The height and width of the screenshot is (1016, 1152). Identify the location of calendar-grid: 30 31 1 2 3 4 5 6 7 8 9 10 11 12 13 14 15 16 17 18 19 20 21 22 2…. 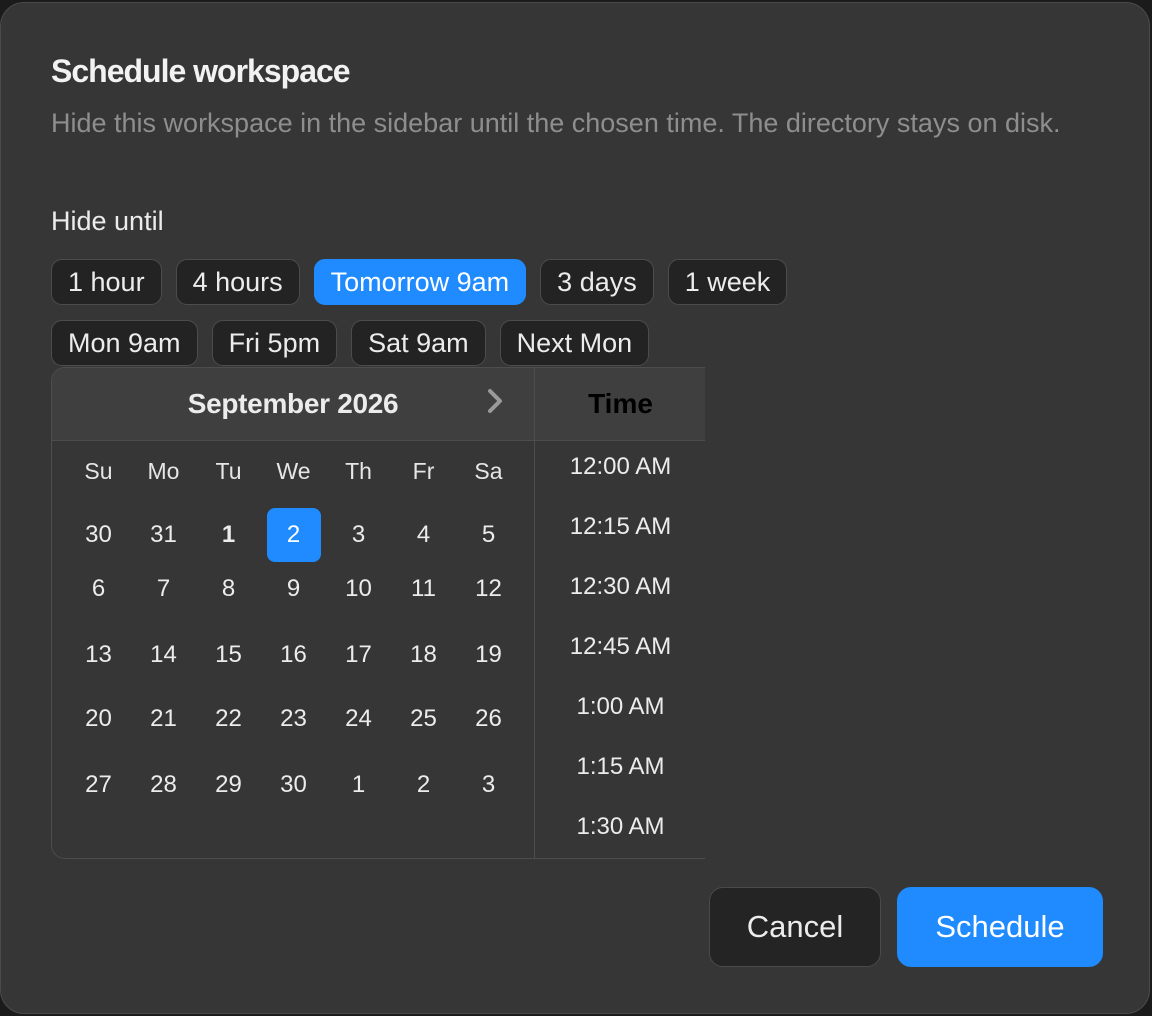
(293, 665).